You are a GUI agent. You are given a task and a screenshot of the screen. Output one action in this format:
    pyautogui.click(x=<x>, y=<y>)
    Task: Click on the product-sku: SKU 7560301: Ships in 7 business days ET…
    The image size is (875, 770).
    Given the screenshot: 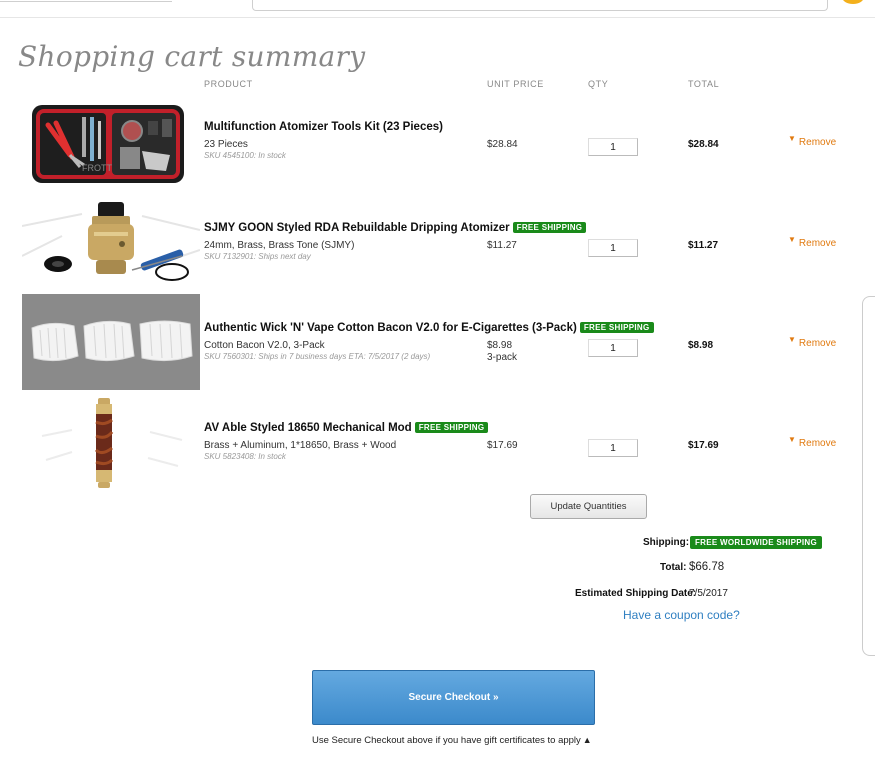 What is the action you would take?
    pyautogui.click(x=317, y=356)
    